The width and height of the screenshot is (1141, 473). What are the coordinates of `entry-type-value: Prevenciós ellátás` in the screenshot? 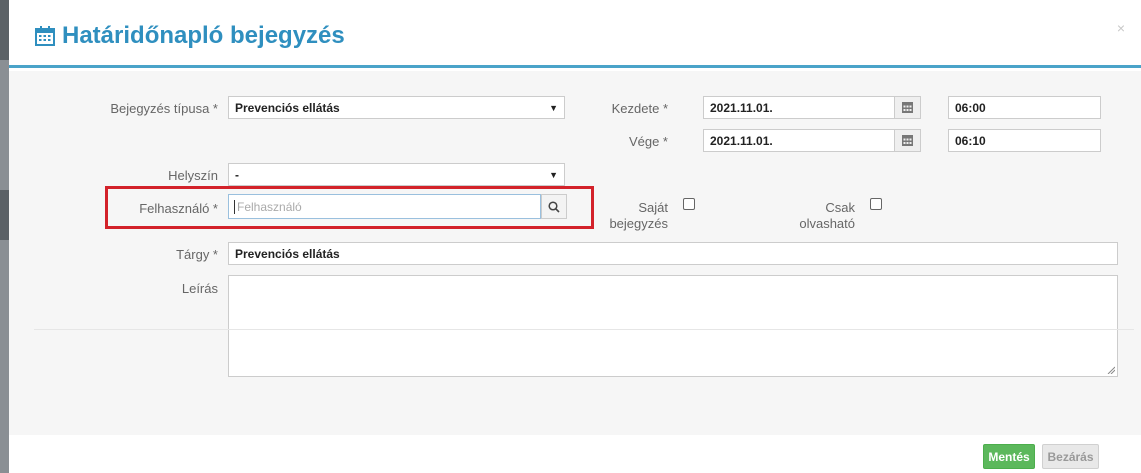 It's located at (287, 107).